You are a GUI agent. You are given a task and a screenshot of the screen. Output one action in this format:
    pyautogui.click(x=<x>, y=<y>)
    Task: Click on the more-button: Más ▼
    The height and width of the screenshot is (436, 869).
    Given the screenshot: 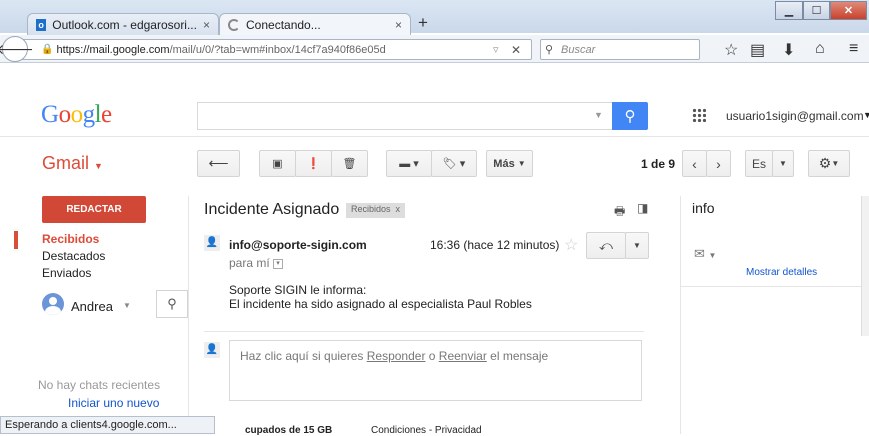 What is the action you would take?
    pyautogui.click(x=509, y=163)
    